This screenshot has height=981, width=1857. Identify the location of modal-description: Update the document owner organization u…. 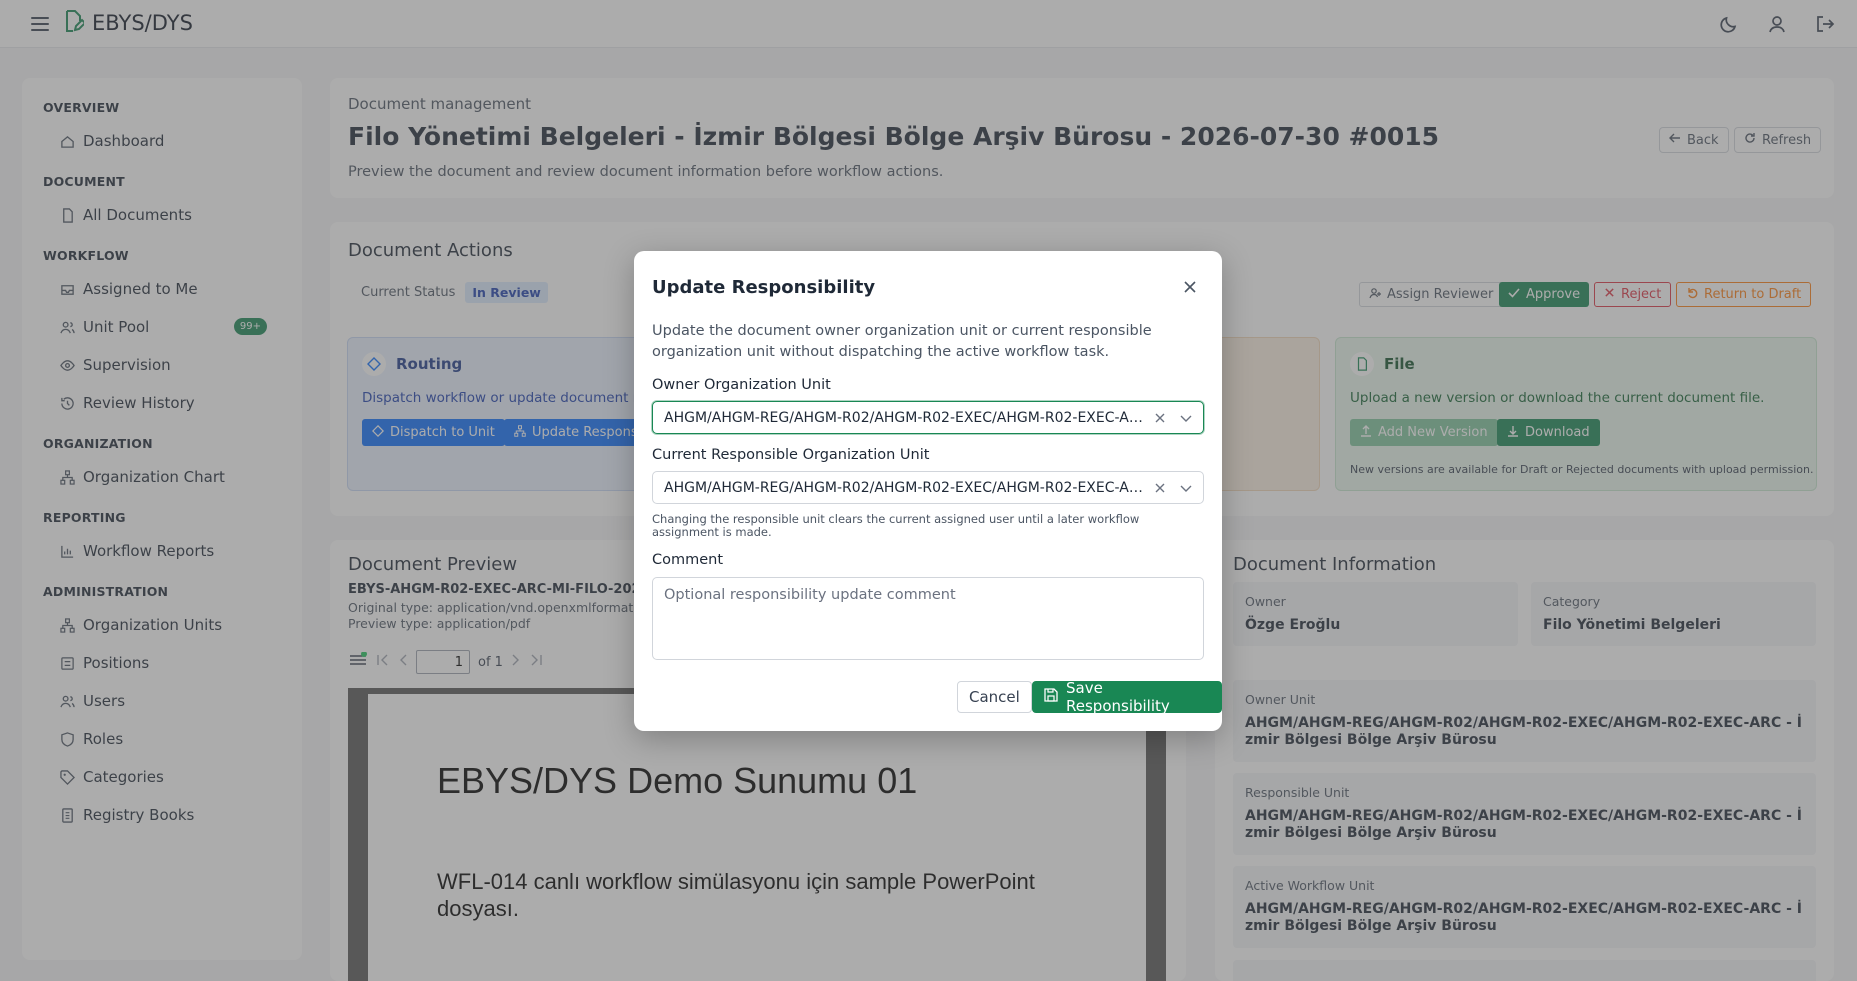
(902, 341).